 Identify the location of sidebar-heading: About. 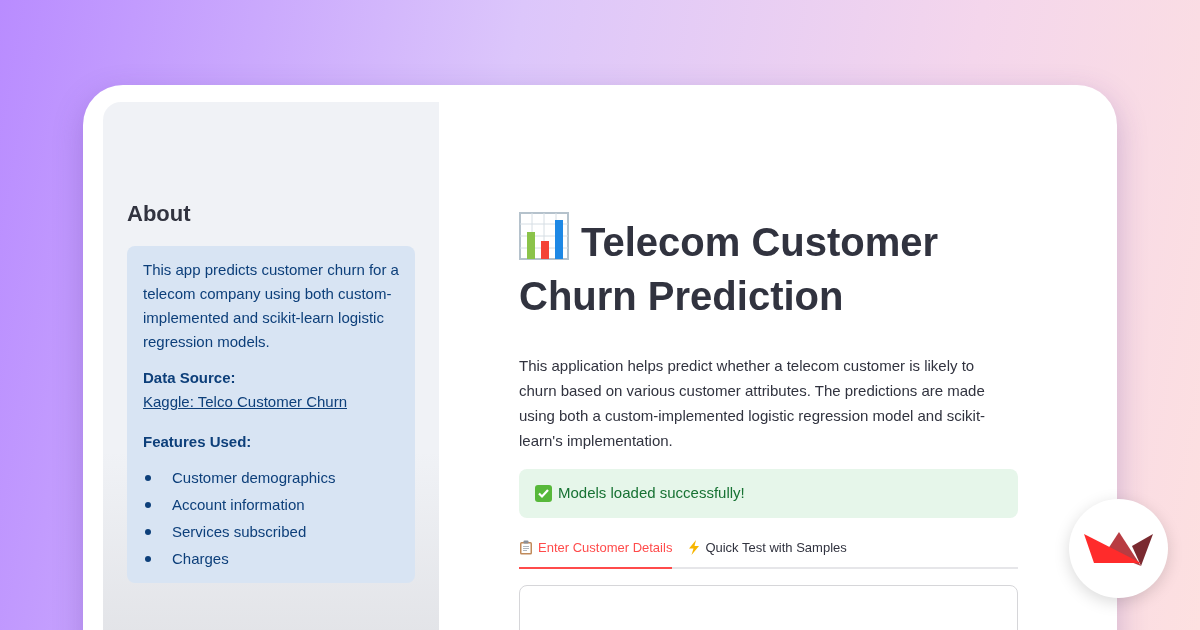
(159, 214).